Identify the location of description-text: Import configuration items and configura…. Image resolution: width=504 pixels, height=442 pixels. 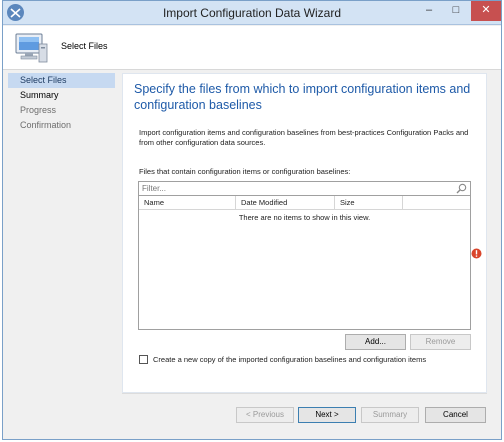
(304, 137).